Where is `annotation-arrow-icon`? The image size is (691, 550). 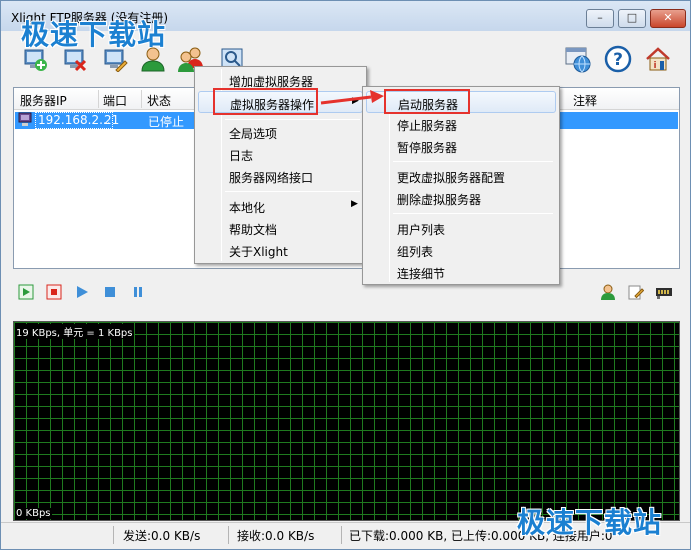 annotation-arrow-icon is located at coordinates (352, 97).